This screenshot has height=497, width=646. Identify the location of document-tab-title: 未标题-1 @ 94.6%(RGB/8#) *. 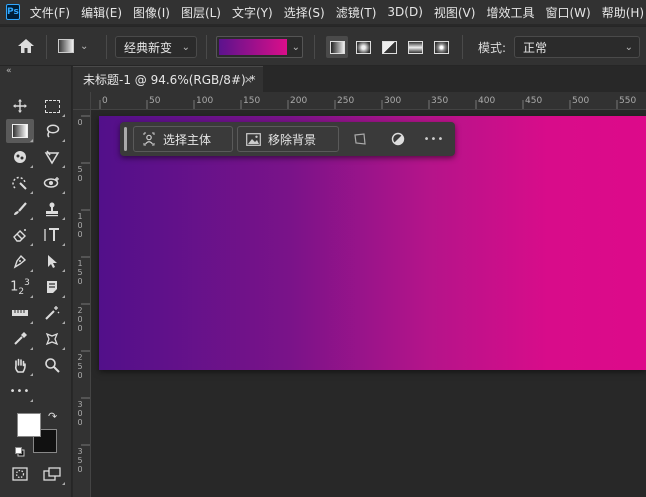
(169, 80).